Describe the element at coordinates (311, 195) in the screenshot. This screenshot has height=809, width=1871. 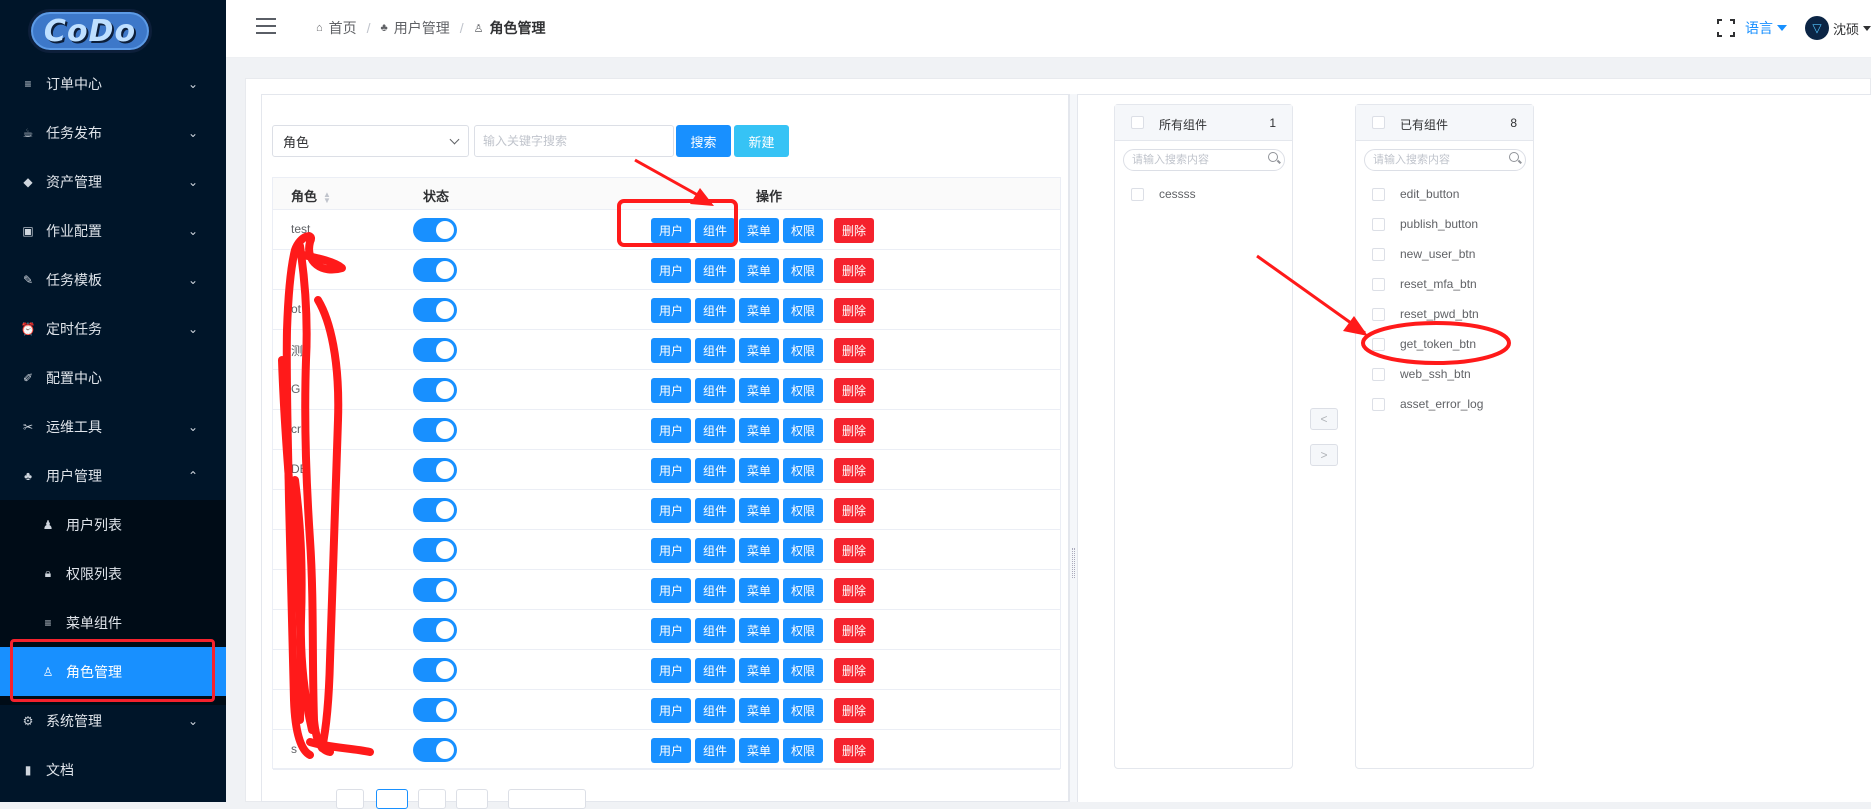
I see `column-header-role: 角色 ▲ ▼` at that location.